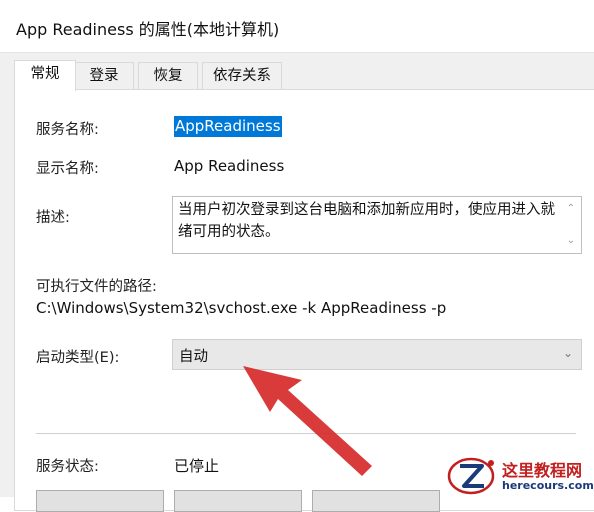  I want to click on tab-recovery: 恢复, so click(168, 76).